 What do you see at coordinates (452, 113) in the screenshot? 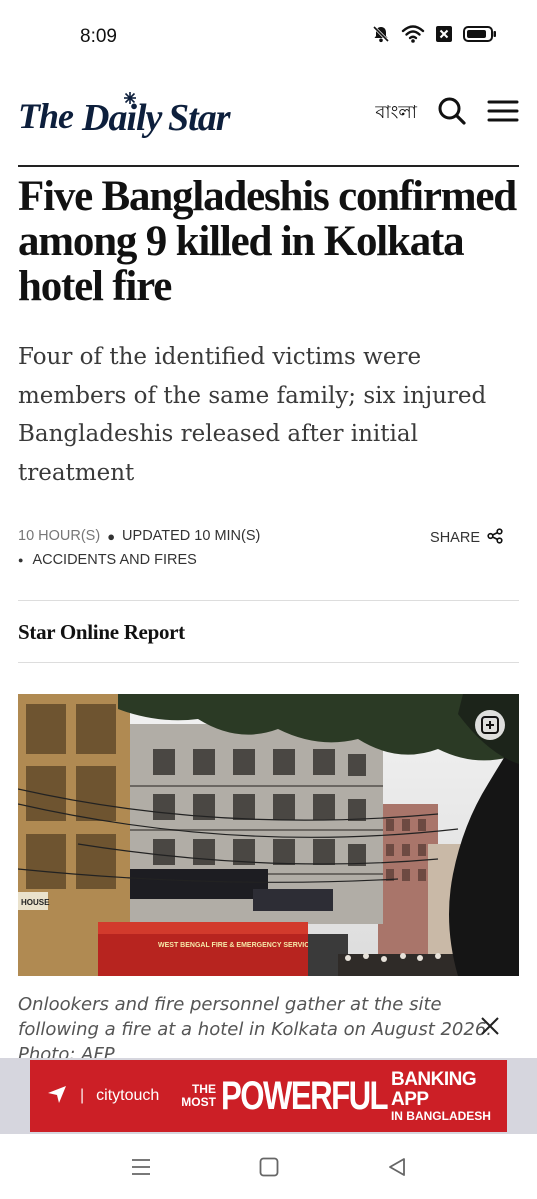
I see `search-icon` at bounding box center [452, 113].